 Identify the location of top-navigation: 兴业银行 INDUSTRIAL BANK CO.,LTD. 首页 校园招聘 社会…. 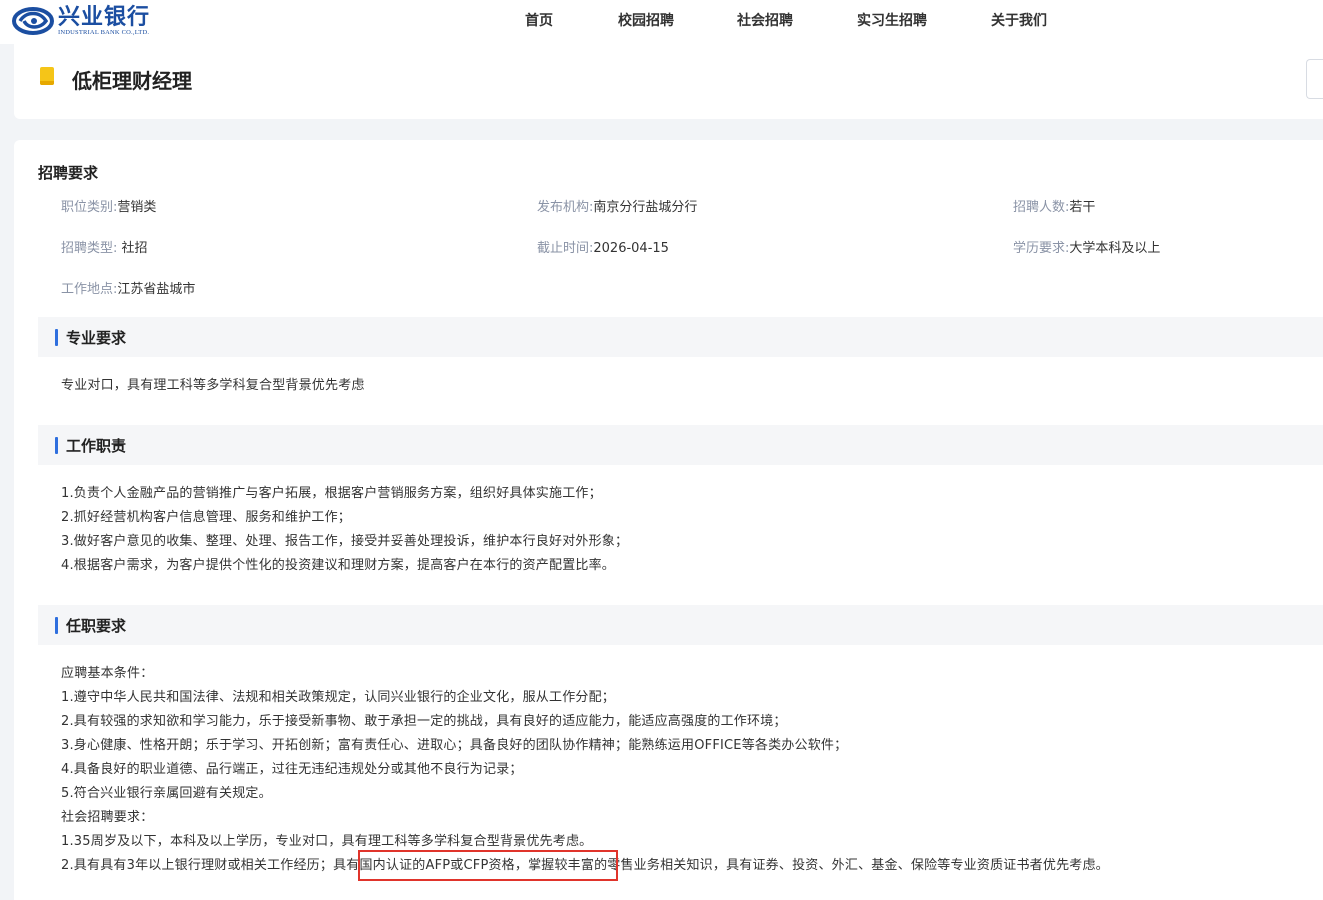
(661, 22).